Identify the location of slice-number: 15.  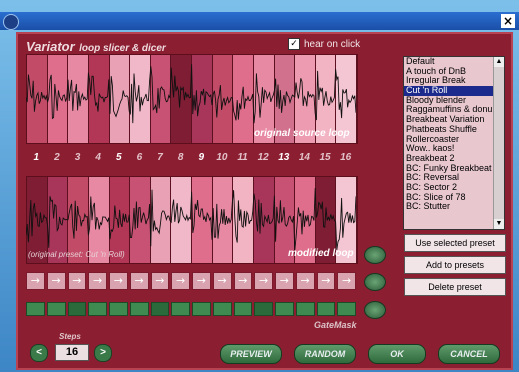
(325, 157).